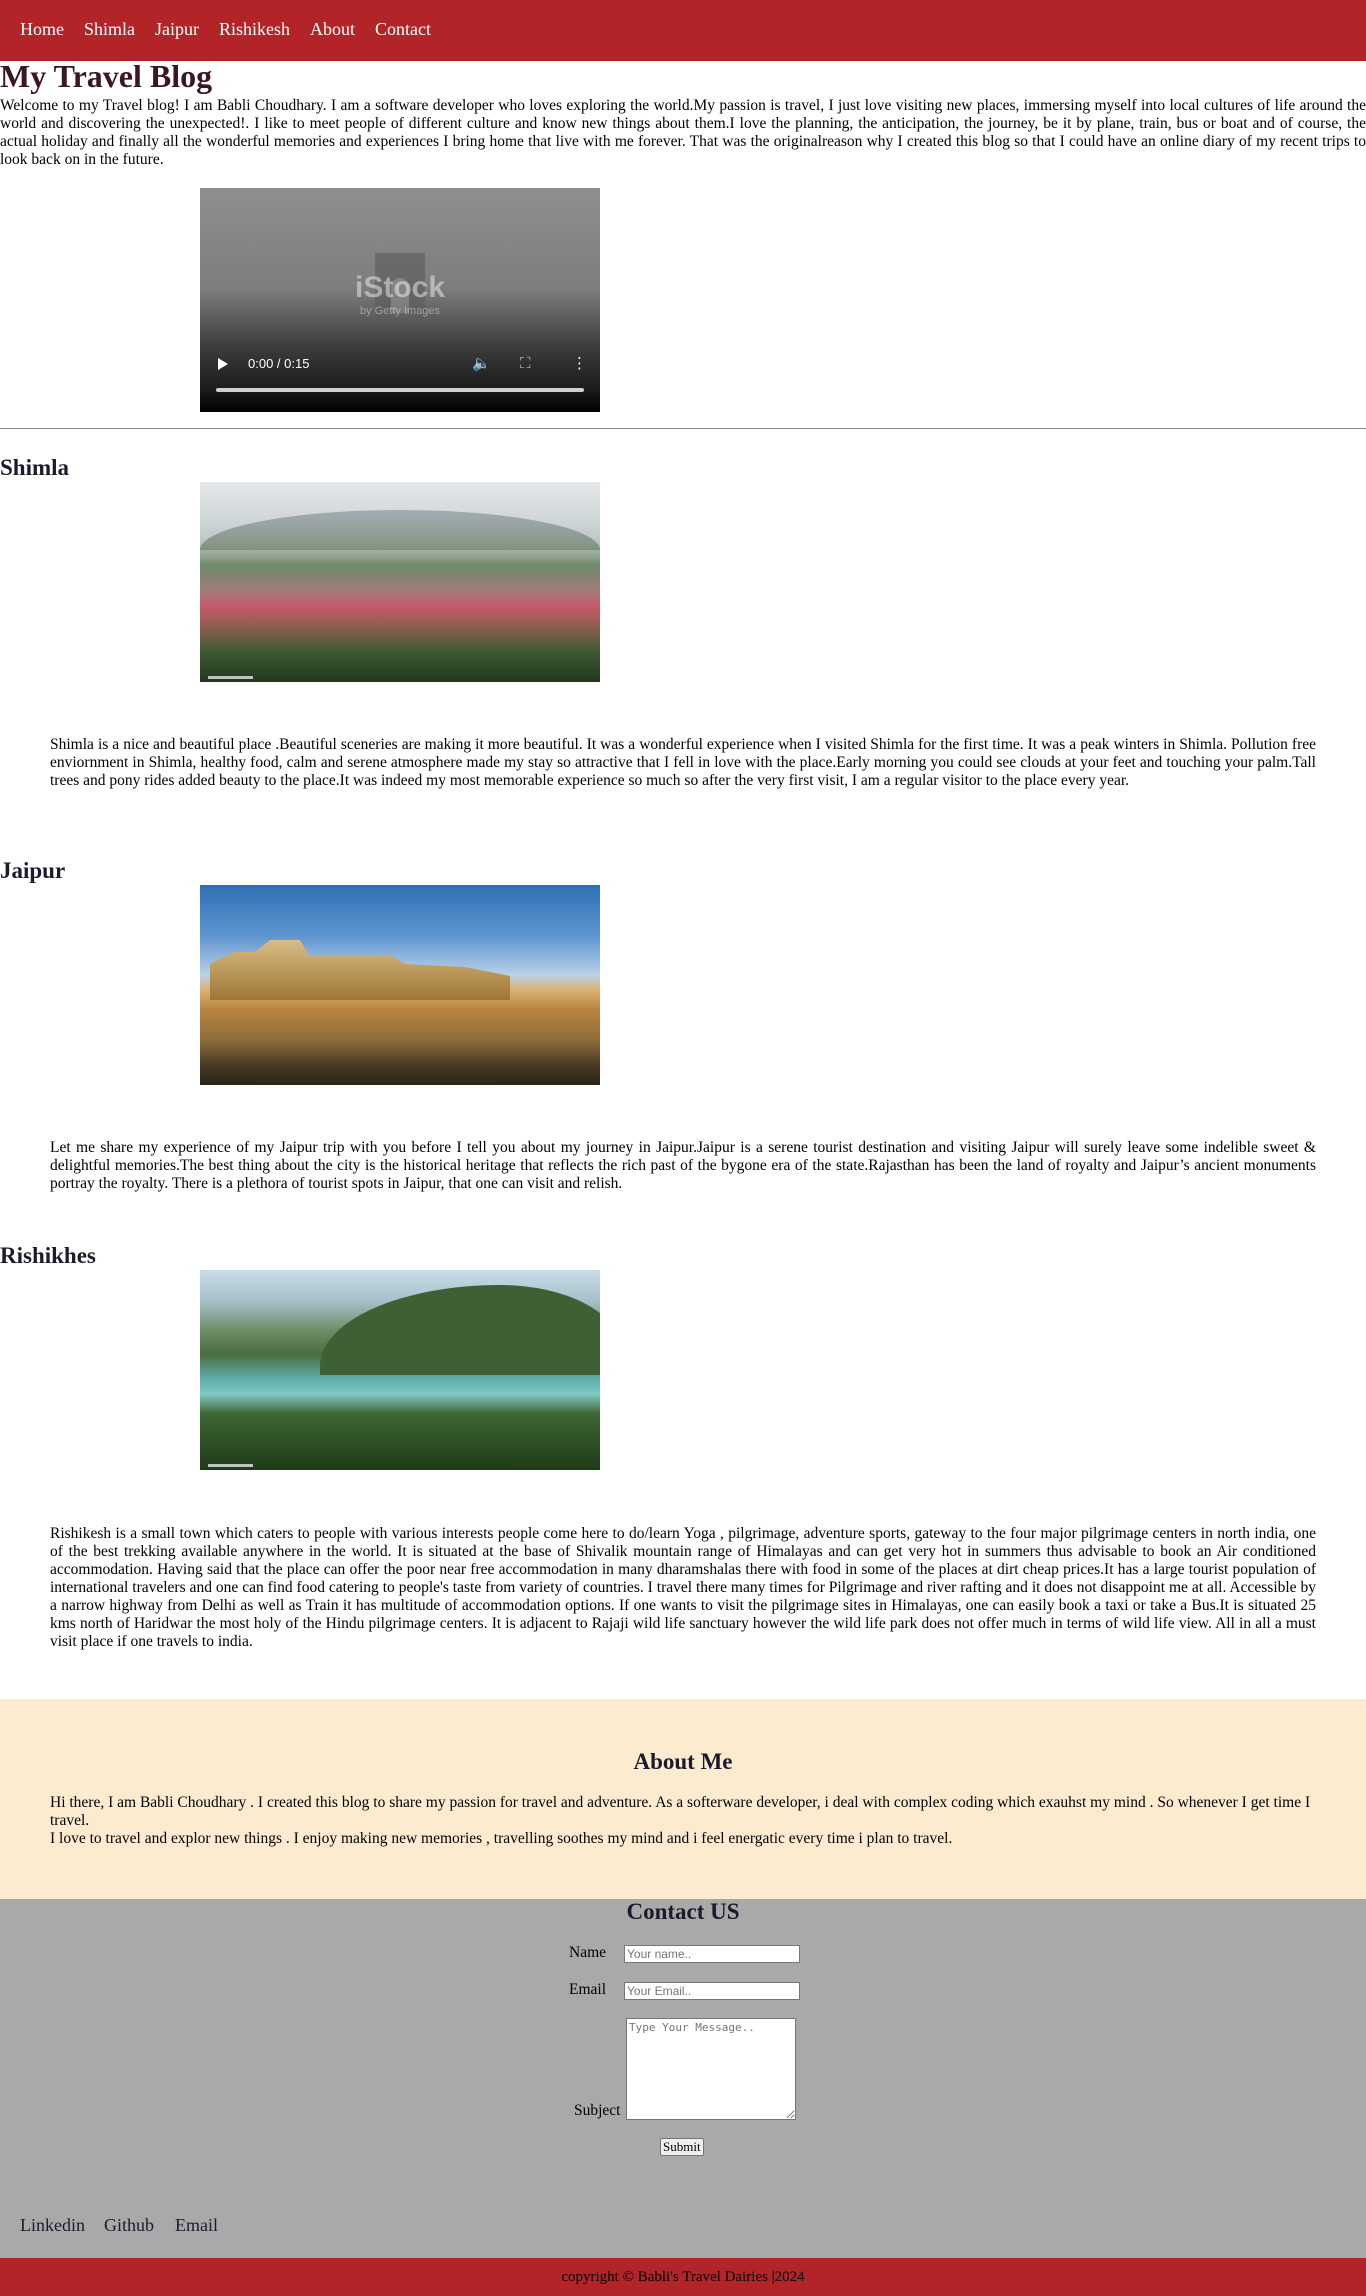 This screenshot has width=1366, height=2296. What do you see at coordinates (400, 530) in the screenshot?
I see `shimla-image-hills` at bounding box center [400, 530].